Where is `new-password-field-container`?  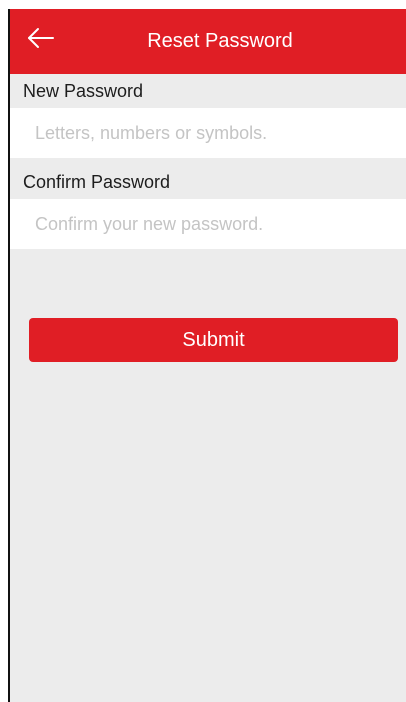 new-password-field-container is located at coordinates (208, 133).